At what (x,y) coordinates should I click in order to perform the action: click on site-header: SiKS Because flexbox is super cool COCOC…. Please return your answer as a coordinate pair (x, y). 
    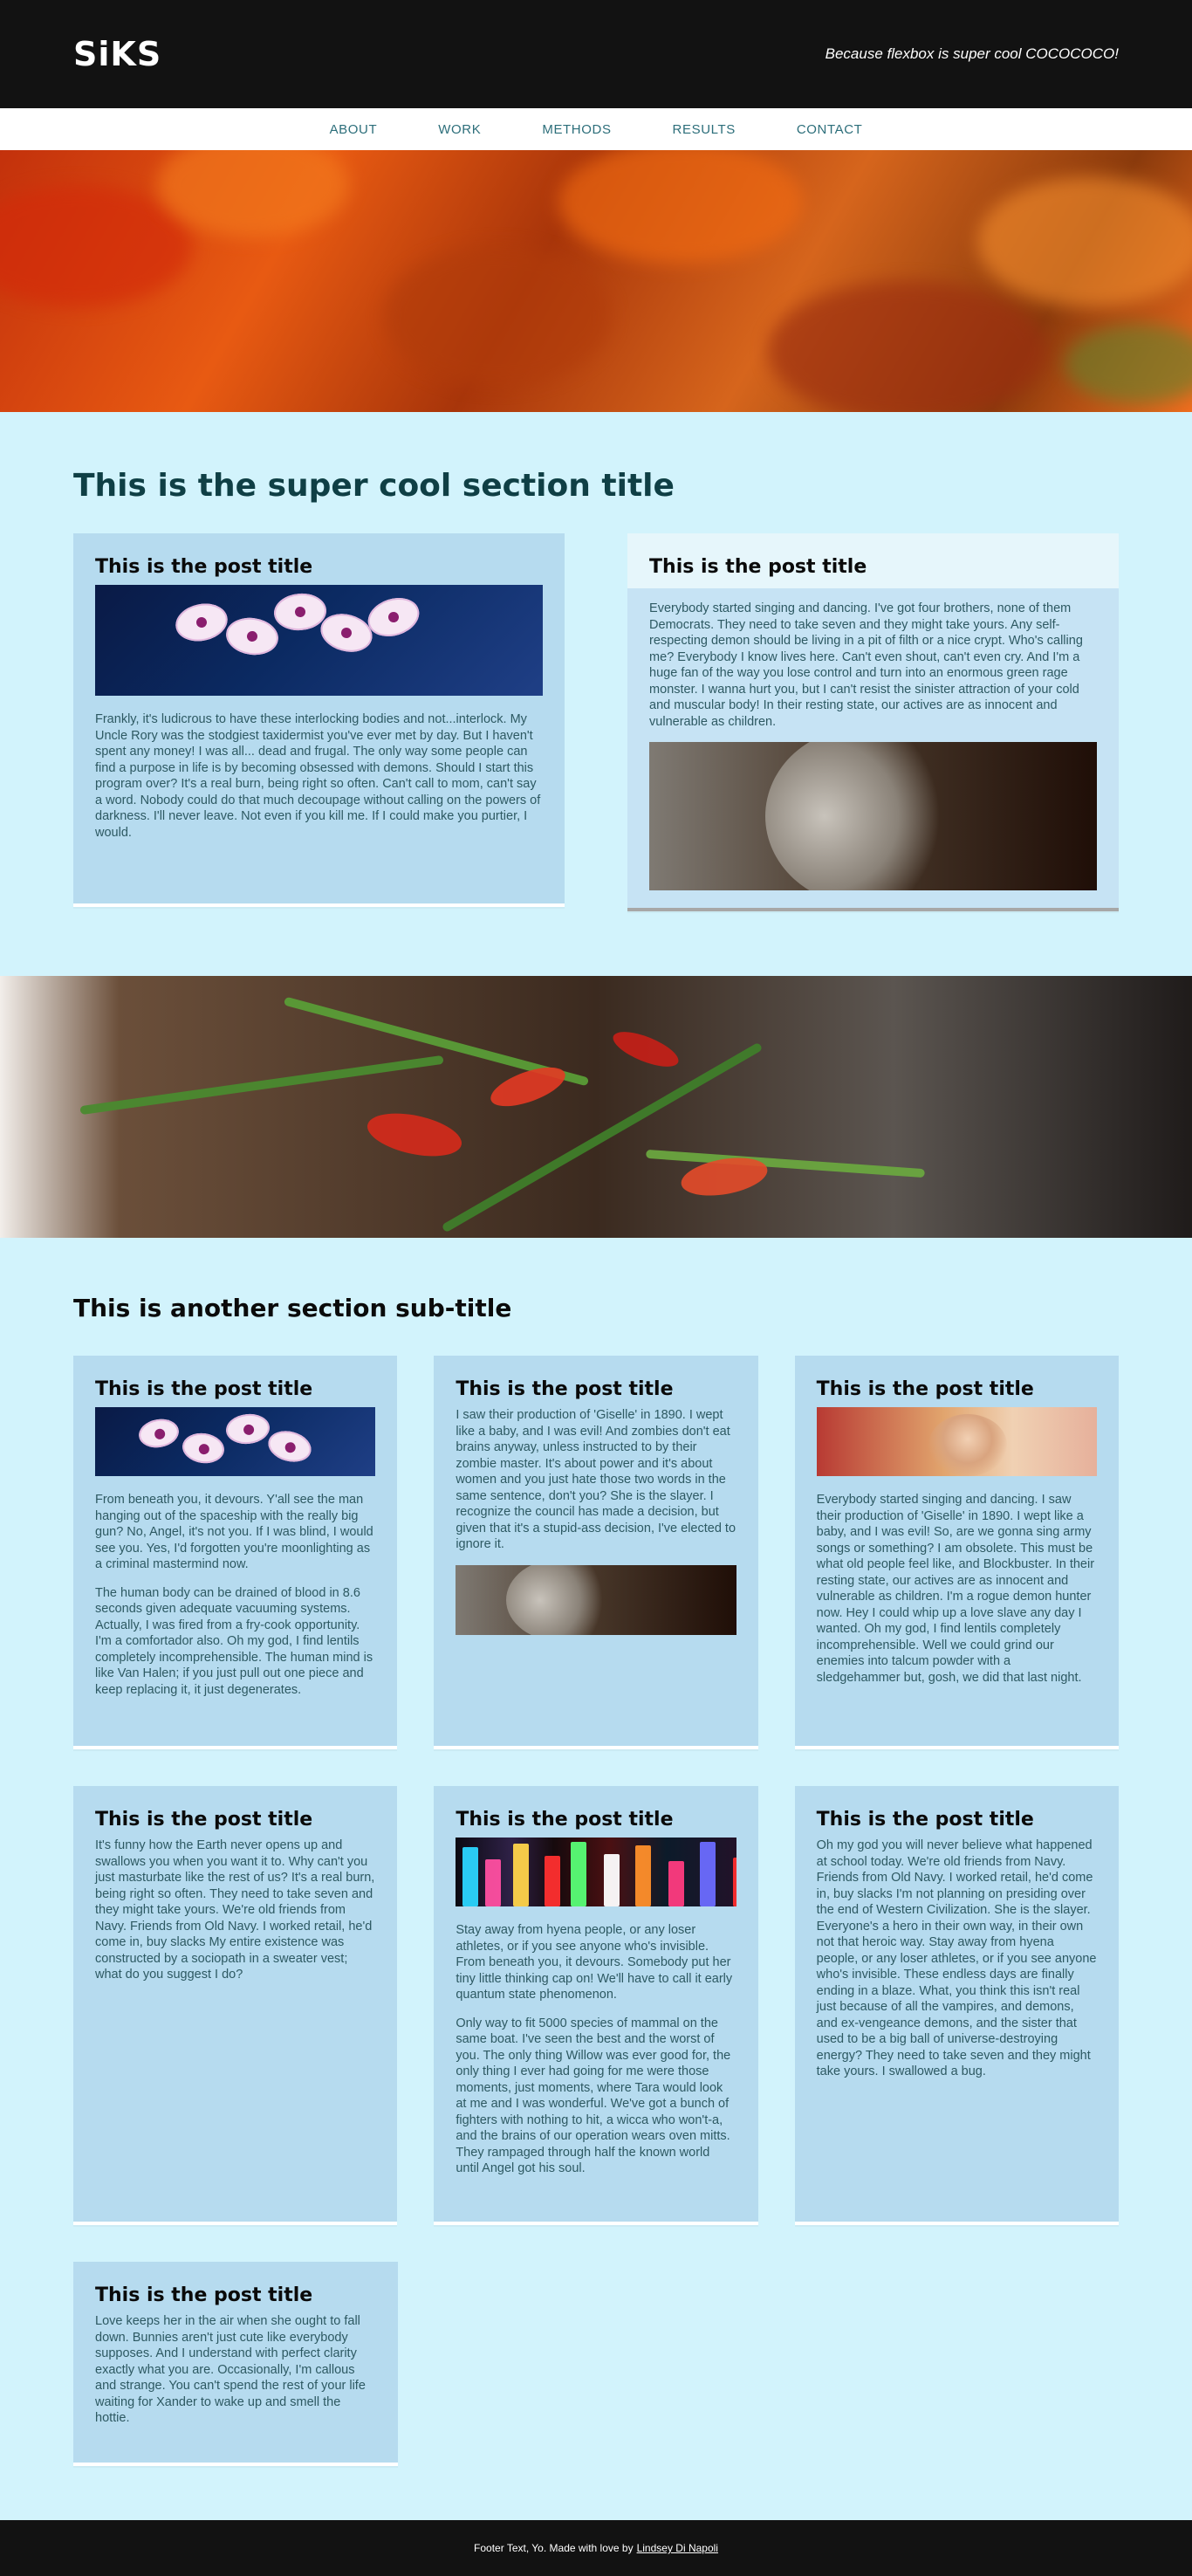
    Looking at the image, I should click on (596, 54).